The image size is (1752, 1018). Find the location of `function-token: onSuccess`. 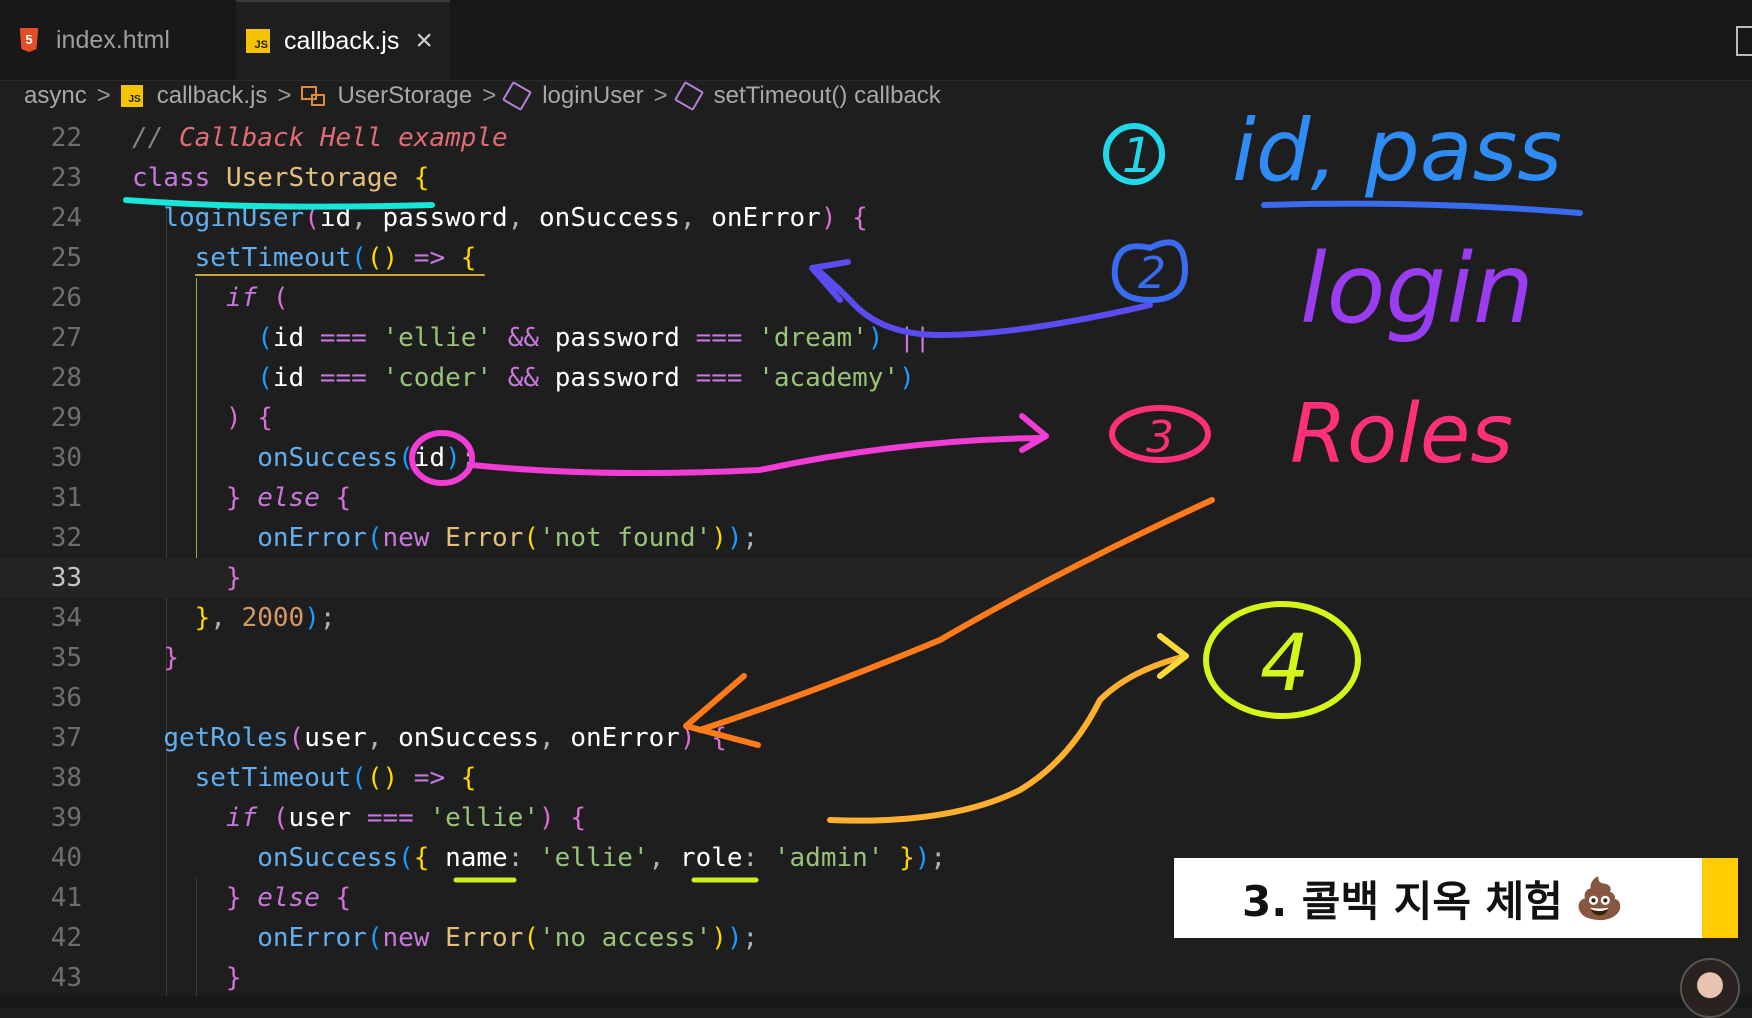

function-token: onSuccess is located at coordinates (328, 458).